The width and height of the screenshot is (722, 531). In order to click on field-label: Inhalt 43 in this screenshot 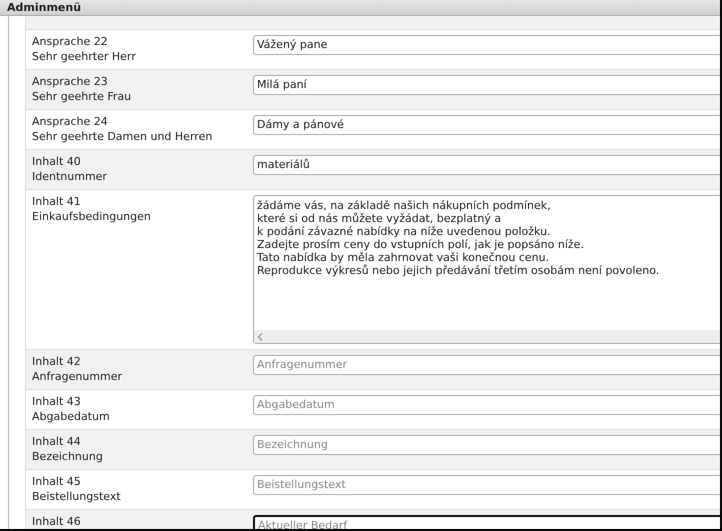, I will do `click(57, 401)`.